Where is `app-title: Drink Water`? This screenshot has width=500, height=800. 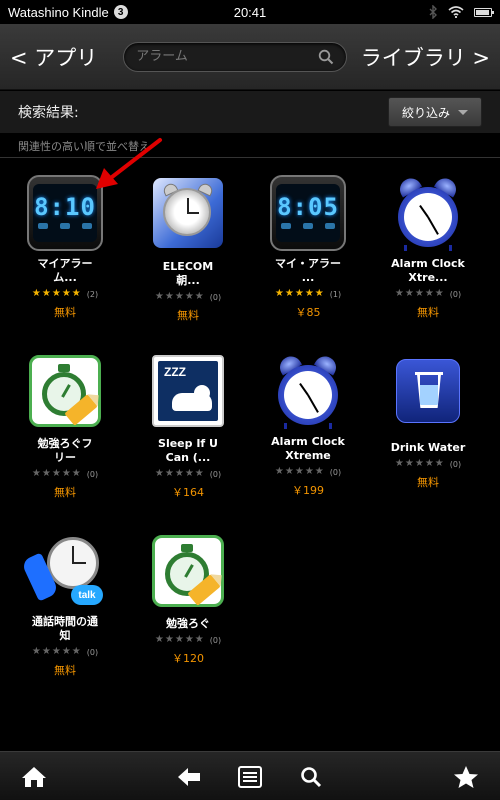
app-title: Drink Water is located at coordinates (428, 448).